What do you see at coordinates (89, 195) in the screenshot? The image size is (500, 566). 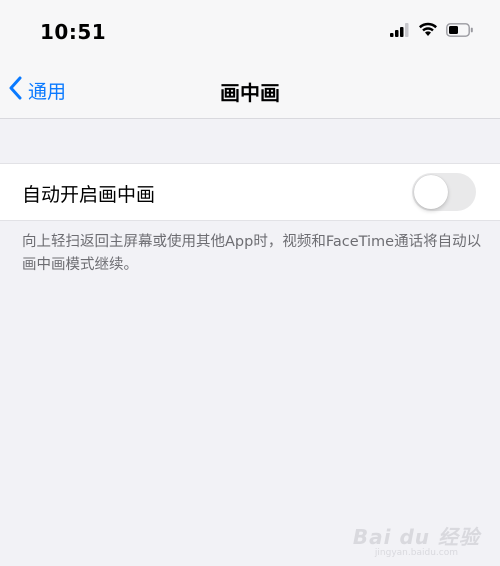 I see `auto-pip-label: 自动开启画中画` at bounding box center [89, 195].